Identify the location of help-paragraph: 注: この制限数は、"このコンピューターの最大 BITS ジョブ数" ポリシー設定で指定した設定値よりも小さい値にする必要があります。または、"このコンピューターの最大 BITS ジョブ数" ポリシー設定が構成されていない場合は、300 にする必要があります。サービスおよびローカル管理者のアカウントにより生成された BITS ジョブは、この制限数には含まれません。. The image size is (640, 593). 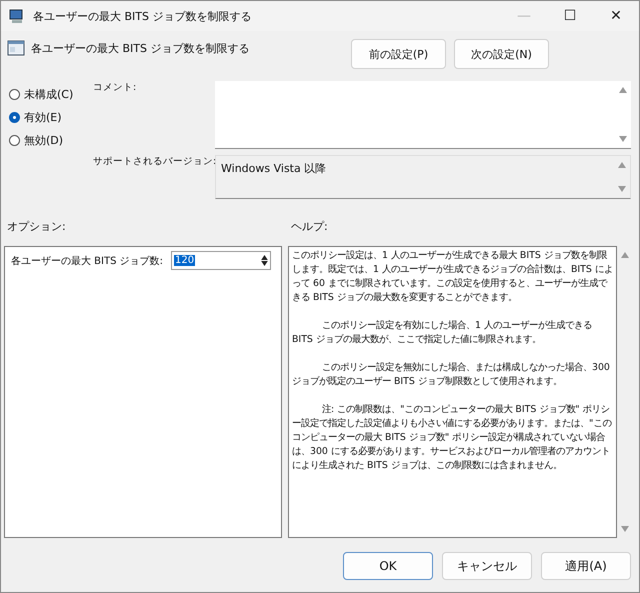
(452, 438).